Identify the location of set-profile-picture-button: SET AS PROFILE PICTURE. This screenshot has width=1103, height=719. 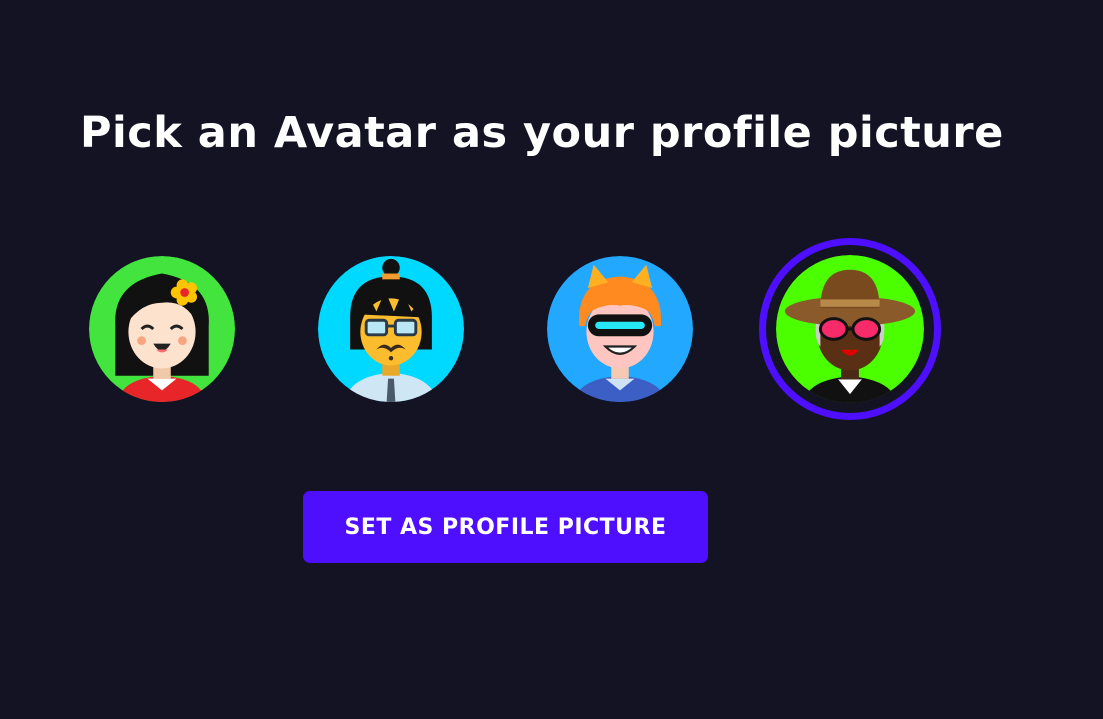
(505, 527).